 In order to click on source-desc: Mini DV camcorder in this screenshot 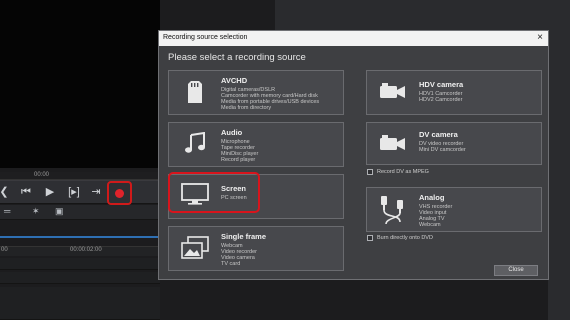, I will do `click(442, 150)`.